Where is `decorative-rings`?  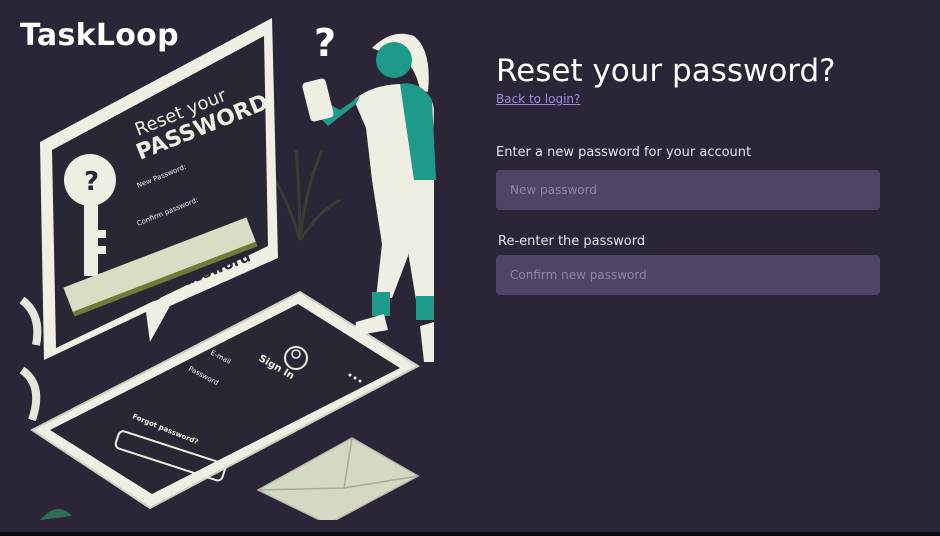 decorative-rings is located at coordinates (30, 359).